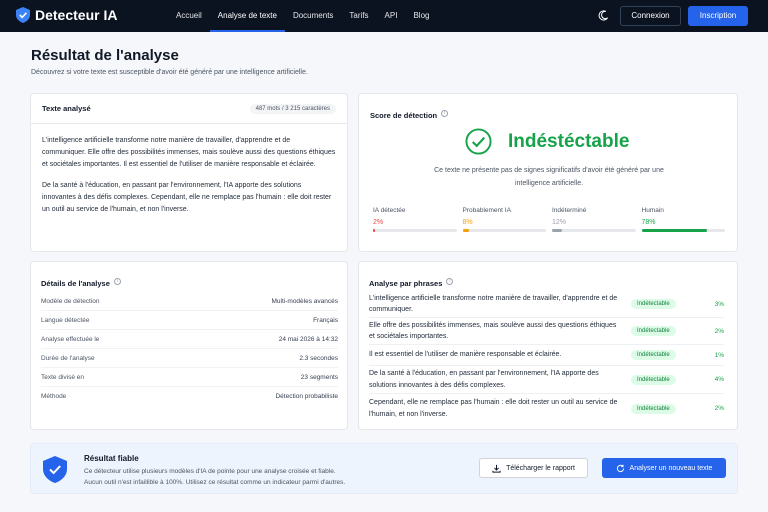 The height and width of the screenshot is (512, 768). What do you see at coordinates (652, 210) in the screenshot?
I see `metric-label: Humain` at bounding box center [652, 210].